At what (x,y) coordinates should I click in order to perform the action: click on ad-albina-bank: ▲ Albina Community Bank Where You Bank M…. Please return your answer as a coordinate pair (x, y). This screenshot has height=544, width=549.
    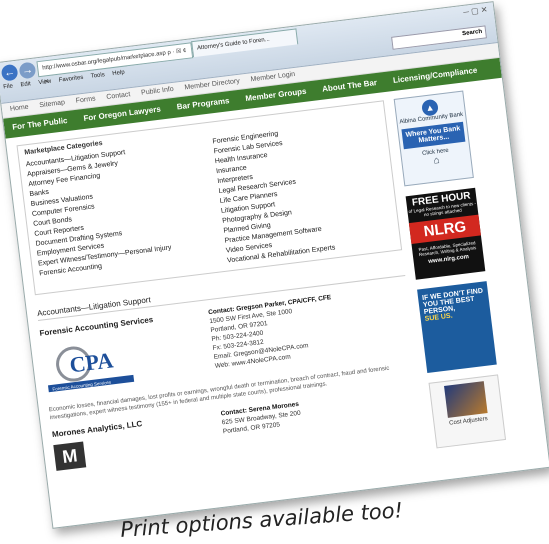
    Looking at the image, I should click on (433, 138).